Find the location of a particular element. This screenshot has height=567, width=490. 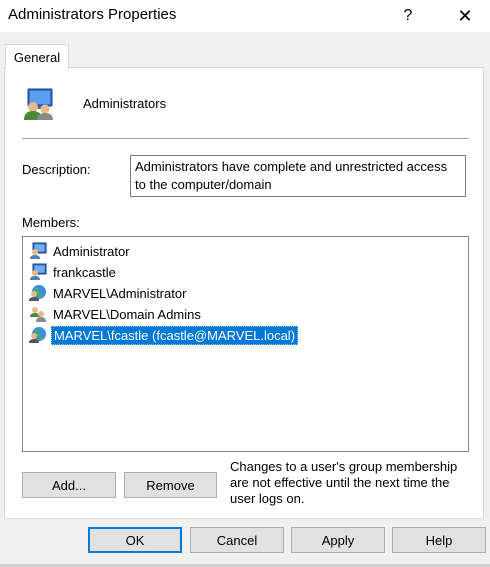

group-icon is located at coordinates (38, 104).